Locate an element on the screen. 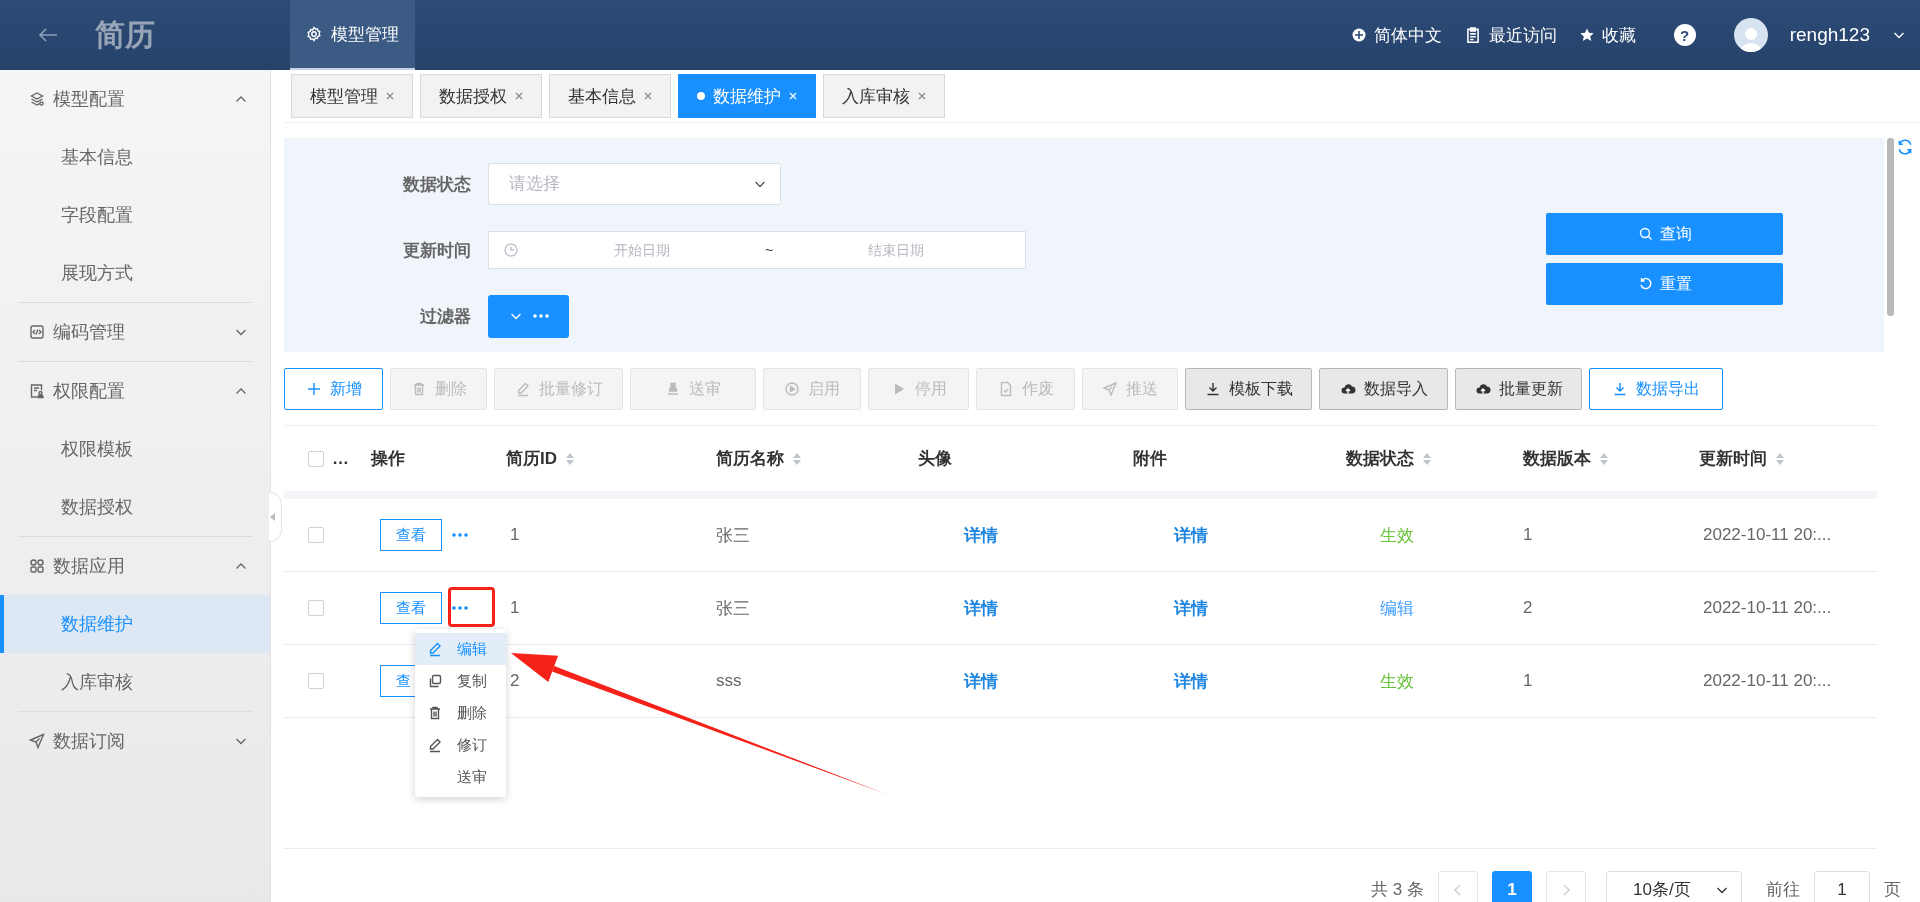  page-input: 1 is located at coordinates (1842, 886).